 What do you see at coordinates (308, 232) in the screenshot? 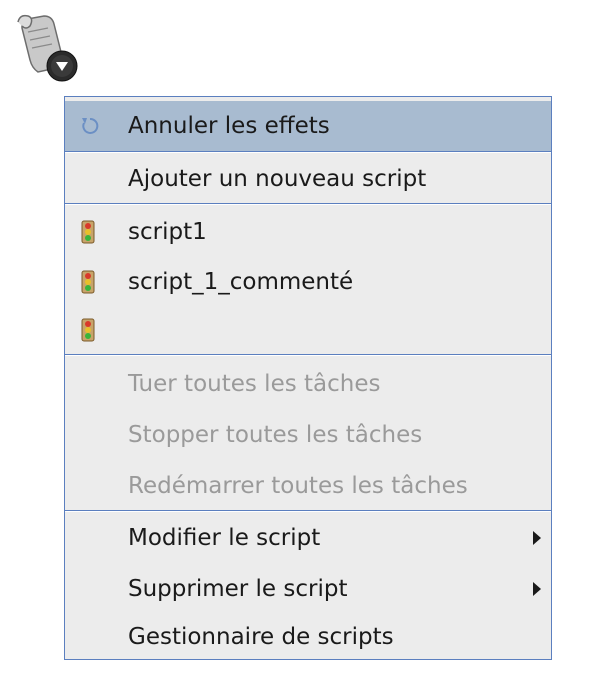
I see `menu-item-script: script1` at bounding box center [308, 232].